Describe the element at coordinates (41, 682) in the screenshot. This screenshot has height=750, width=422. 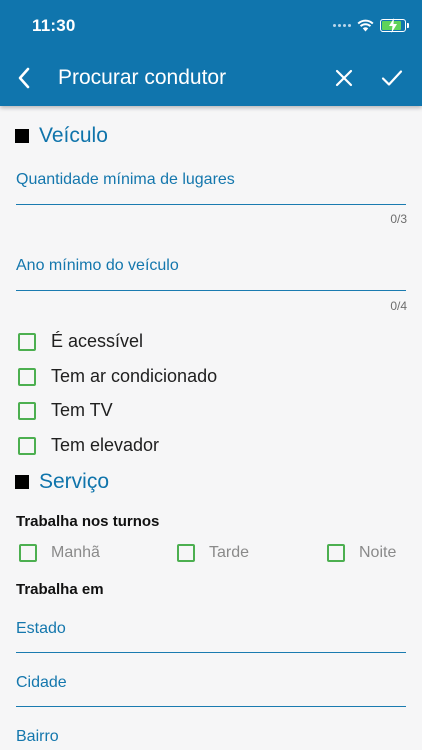
I see `city-label: Cidade` at that location.